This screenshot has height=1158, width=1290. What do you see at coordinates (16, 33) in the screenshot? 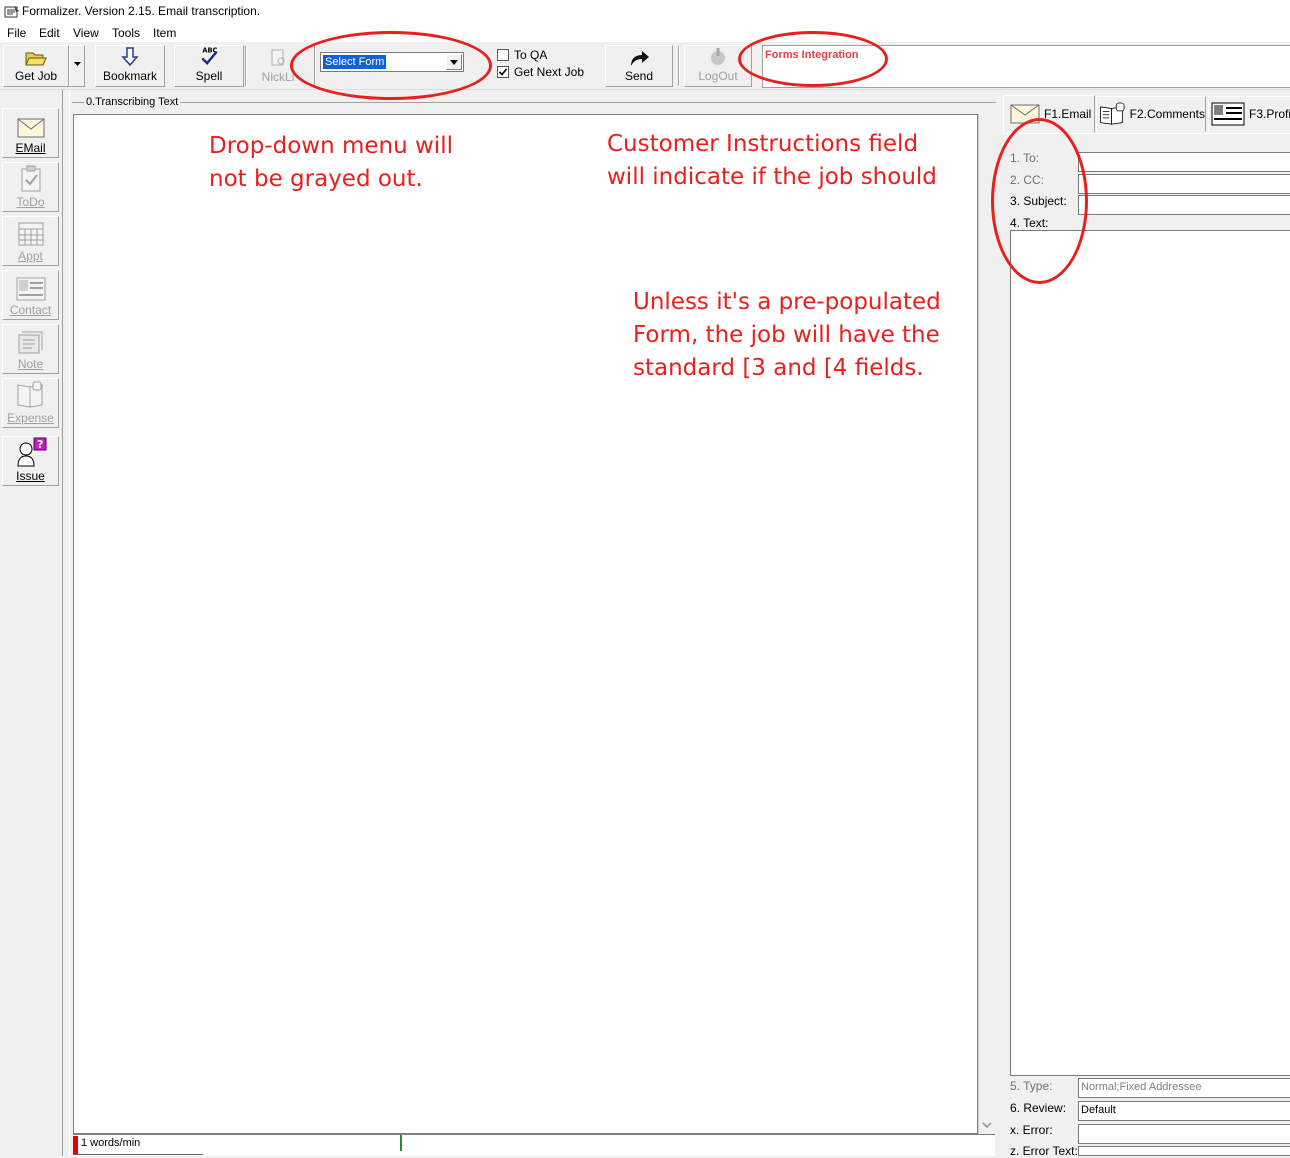
I see `menu-file: File` at bounding box center [16, 33].